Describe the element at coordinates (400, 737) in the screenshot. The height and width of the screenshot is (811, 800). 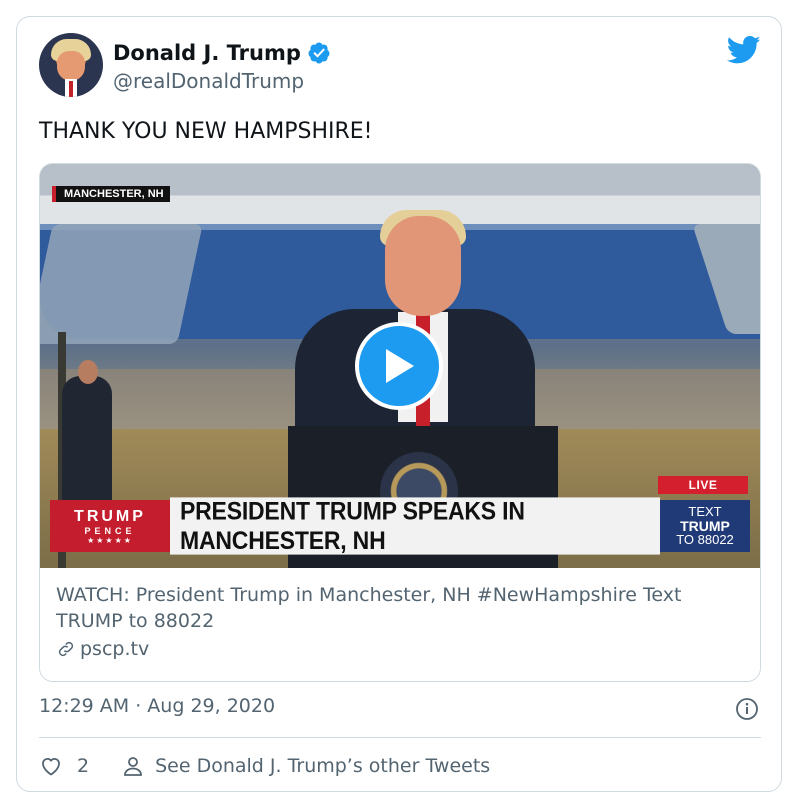
I see `divider` at that location.